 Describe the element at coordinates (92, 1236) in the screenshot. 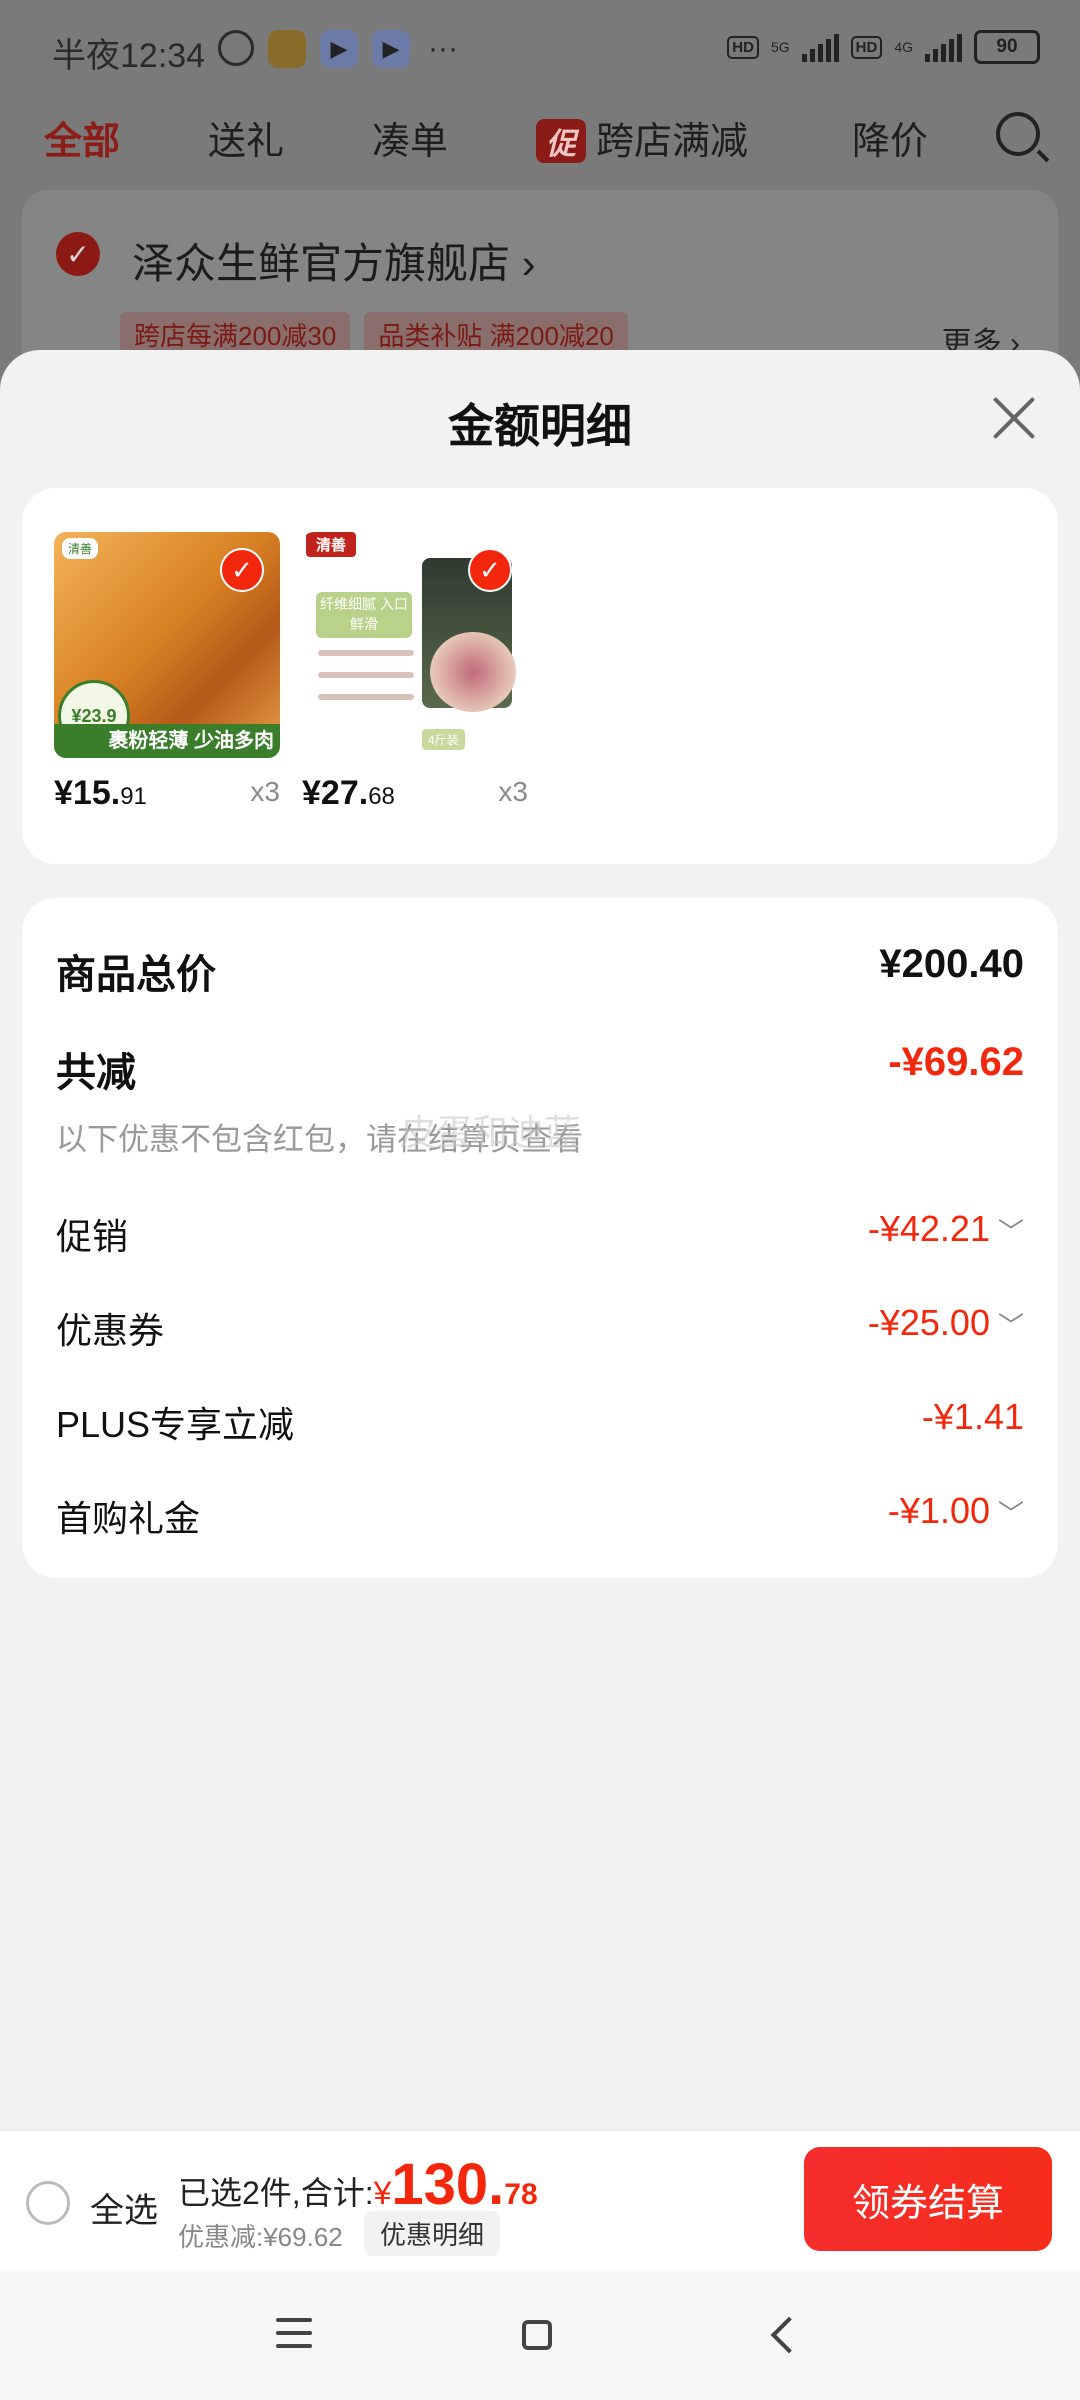

I see `promotion-label: 促销` at that location.